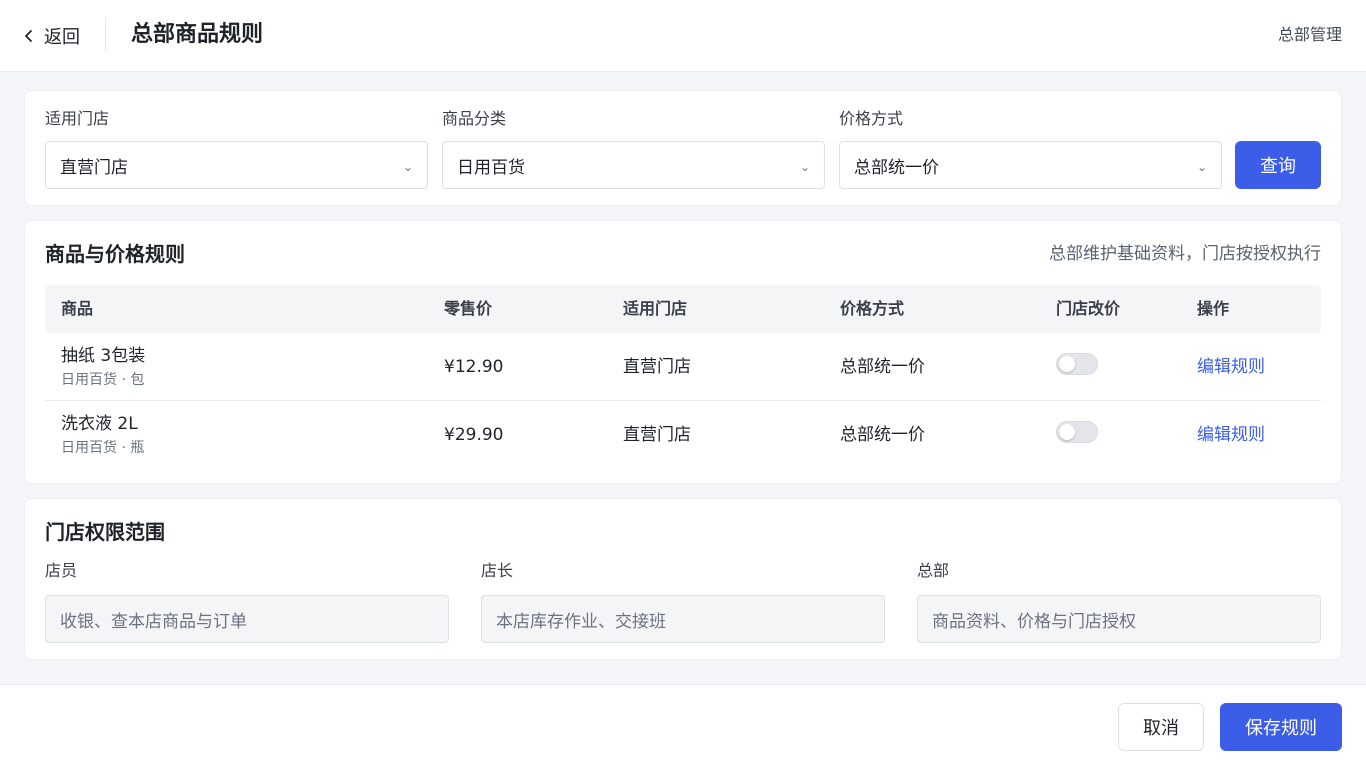 This screenshot has width=1366, height=768. Describe the element at coordinates (236, 165) in the screenshot. I see `store-select: 直营门店 ⌄` at that location.